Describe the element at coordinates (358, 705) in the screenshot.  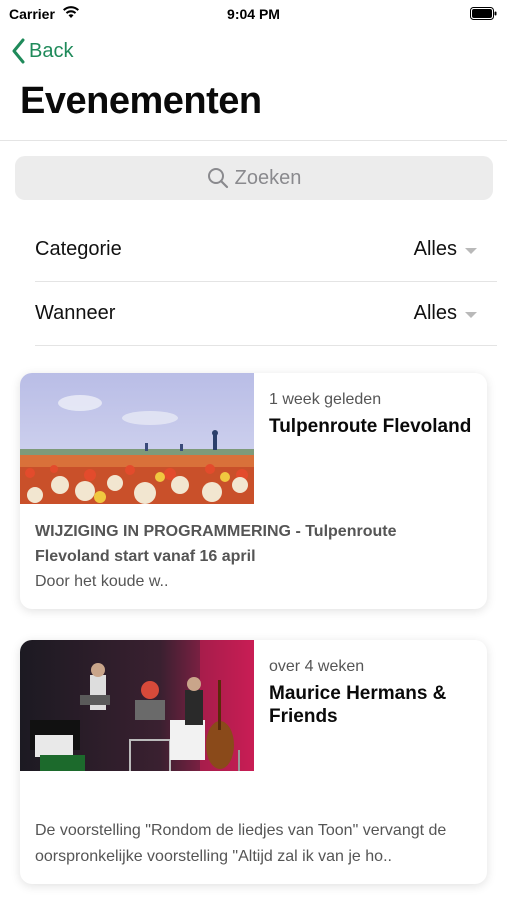
I see `event-title: Maurice Hermans & Friends` at that location.